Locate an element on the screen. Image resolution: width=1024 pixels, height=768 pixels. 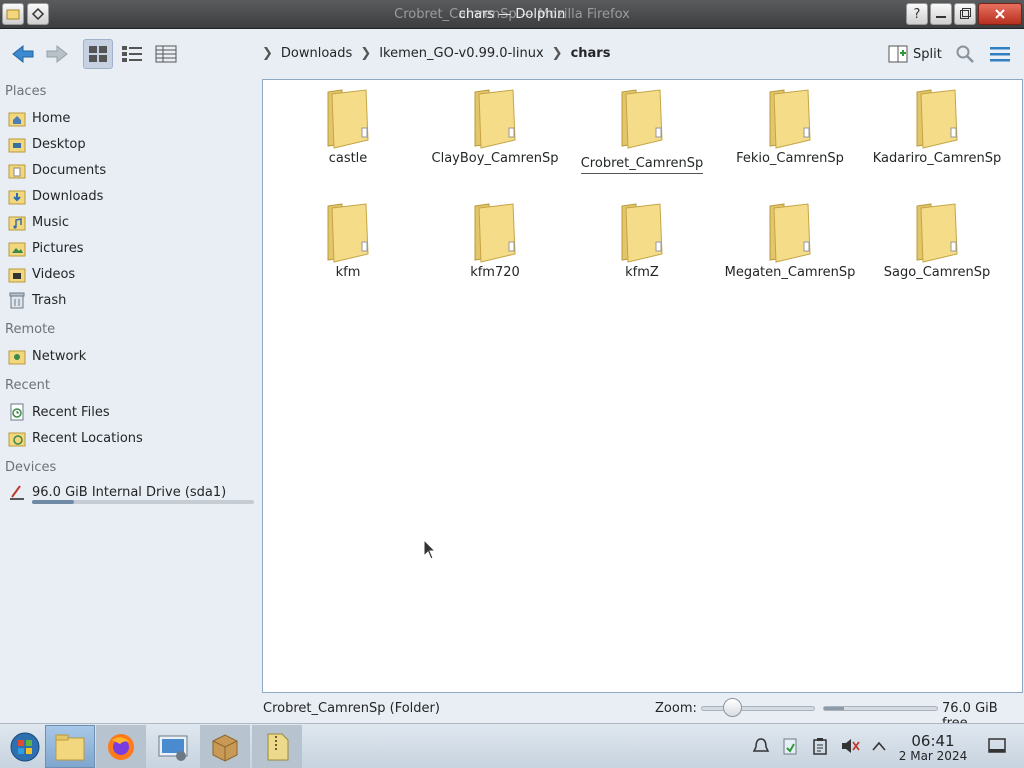
minimize-button is located at coordinates (941, 14).